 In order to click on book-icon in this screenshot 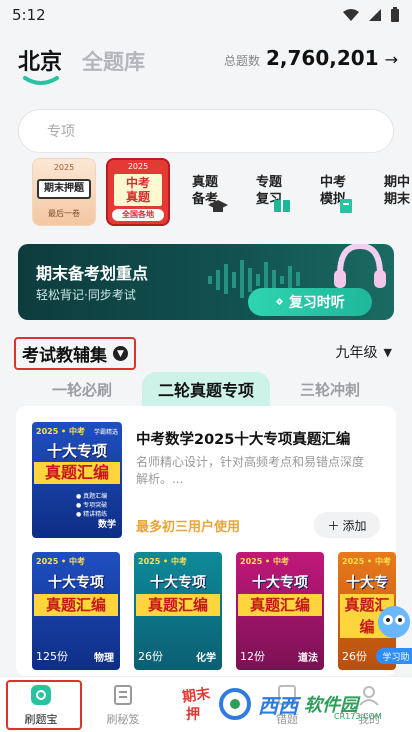, I will do `click(282, 206)`.